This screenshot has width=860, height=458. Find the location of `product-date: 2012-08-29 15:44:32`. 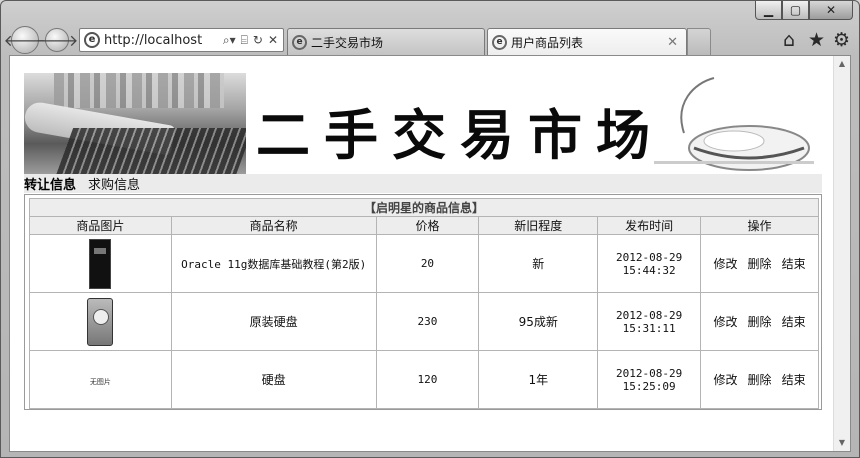

product-date: 2012-08-29 15:44:32 is located at coordinates (649, 263).